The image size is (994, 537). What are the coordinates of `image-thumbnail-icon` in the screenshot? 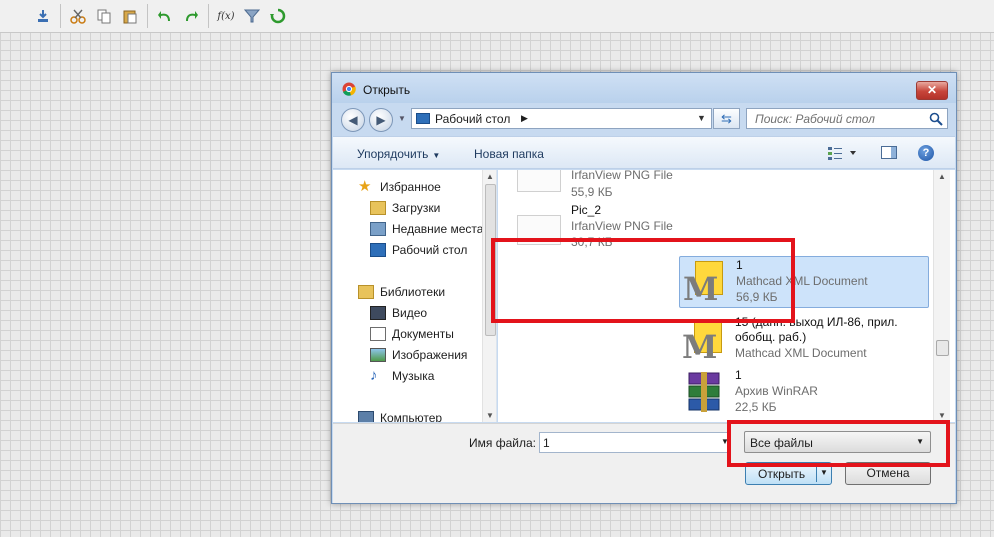 It's located at (539, 181).